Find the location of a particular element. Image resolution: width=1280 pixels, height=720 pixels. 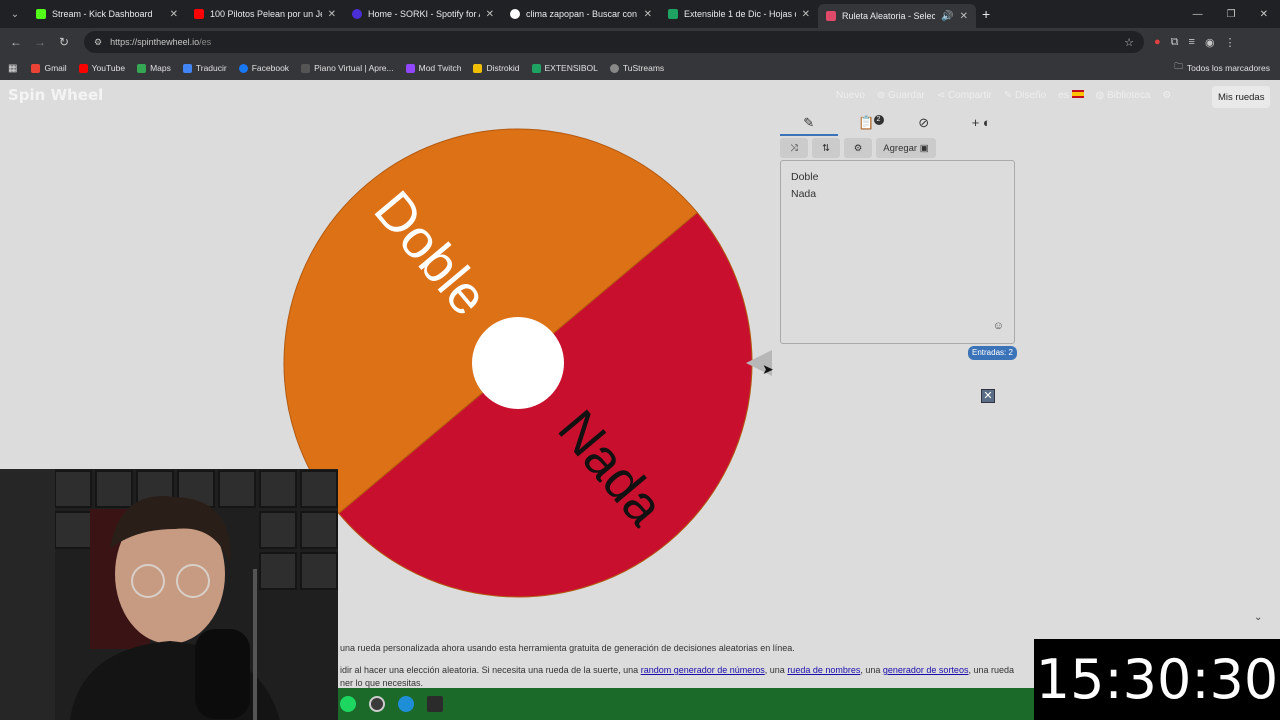

entries-toolbar: ⤨ ⇅ ⚙ Agregar ▣ is located at coordinates (858, 148).